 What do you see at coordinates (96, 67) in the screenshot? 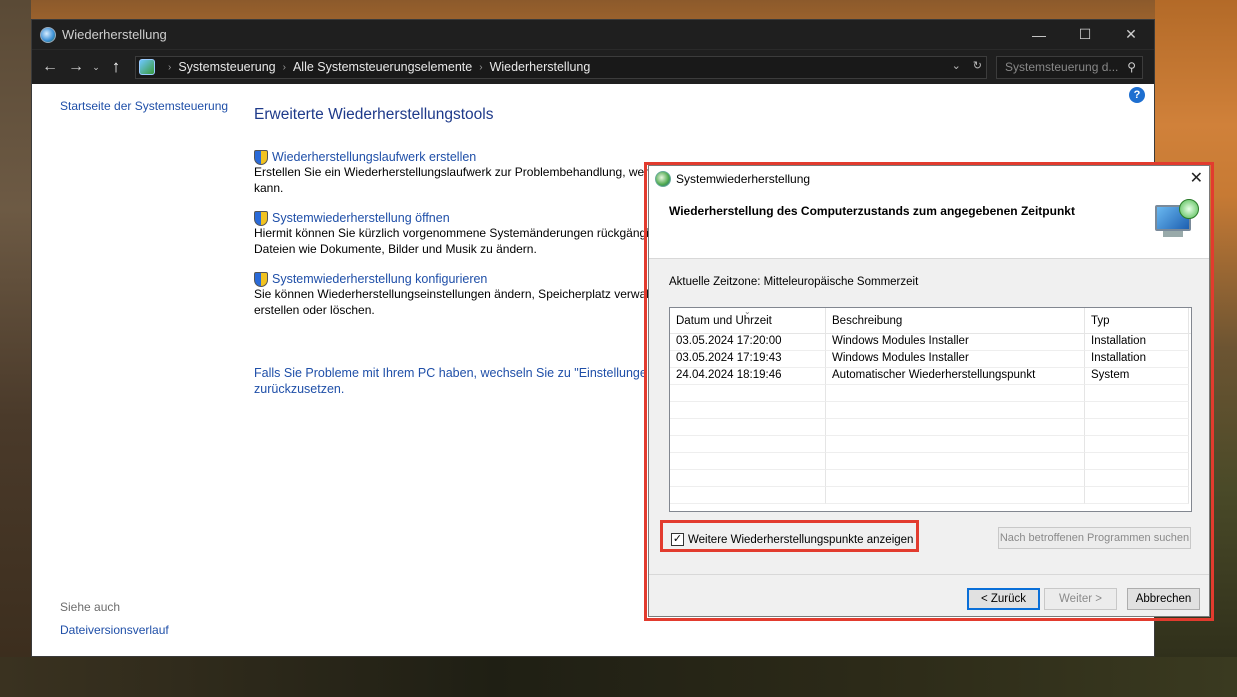
I see `recent-locations-chevron-icon: ⌄` at bounding box center [96, 67].